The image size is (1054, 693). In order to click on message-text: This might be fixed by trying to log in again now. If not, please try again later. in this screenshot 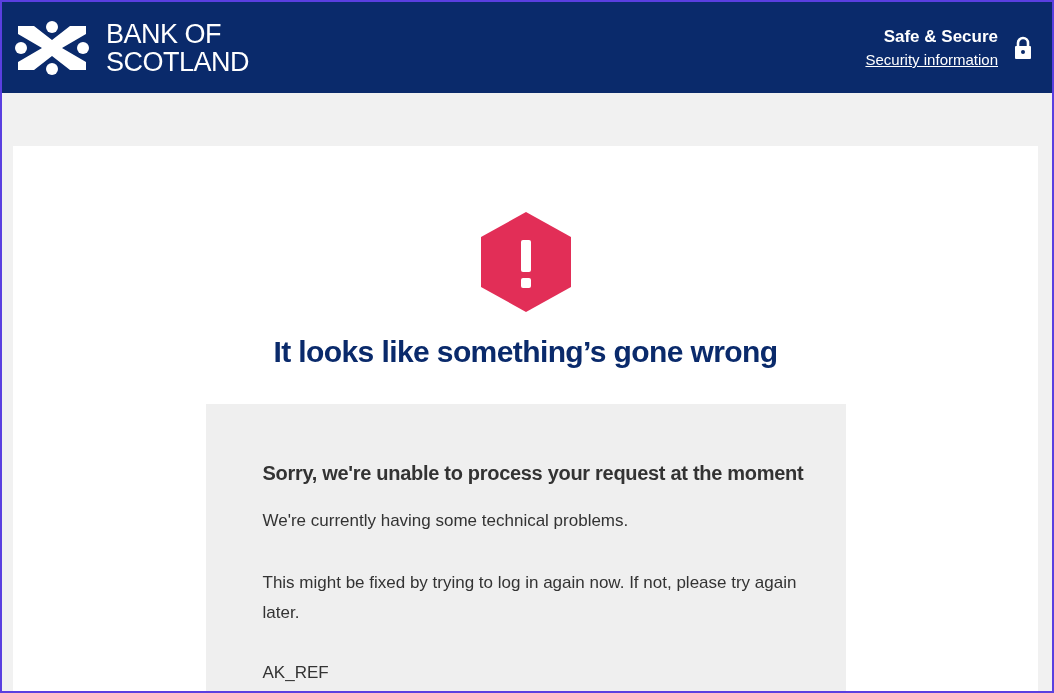, I will do `click(530, 598)`.